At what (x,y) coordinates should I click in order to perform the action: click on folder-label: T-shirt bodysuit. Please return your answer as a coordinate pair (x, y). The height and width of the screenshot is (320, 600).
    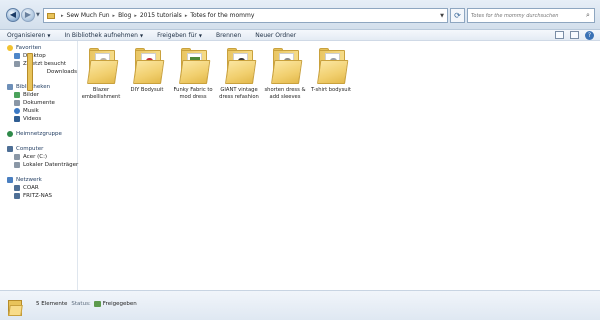
    Looking at the image, I should click on (331, 90).